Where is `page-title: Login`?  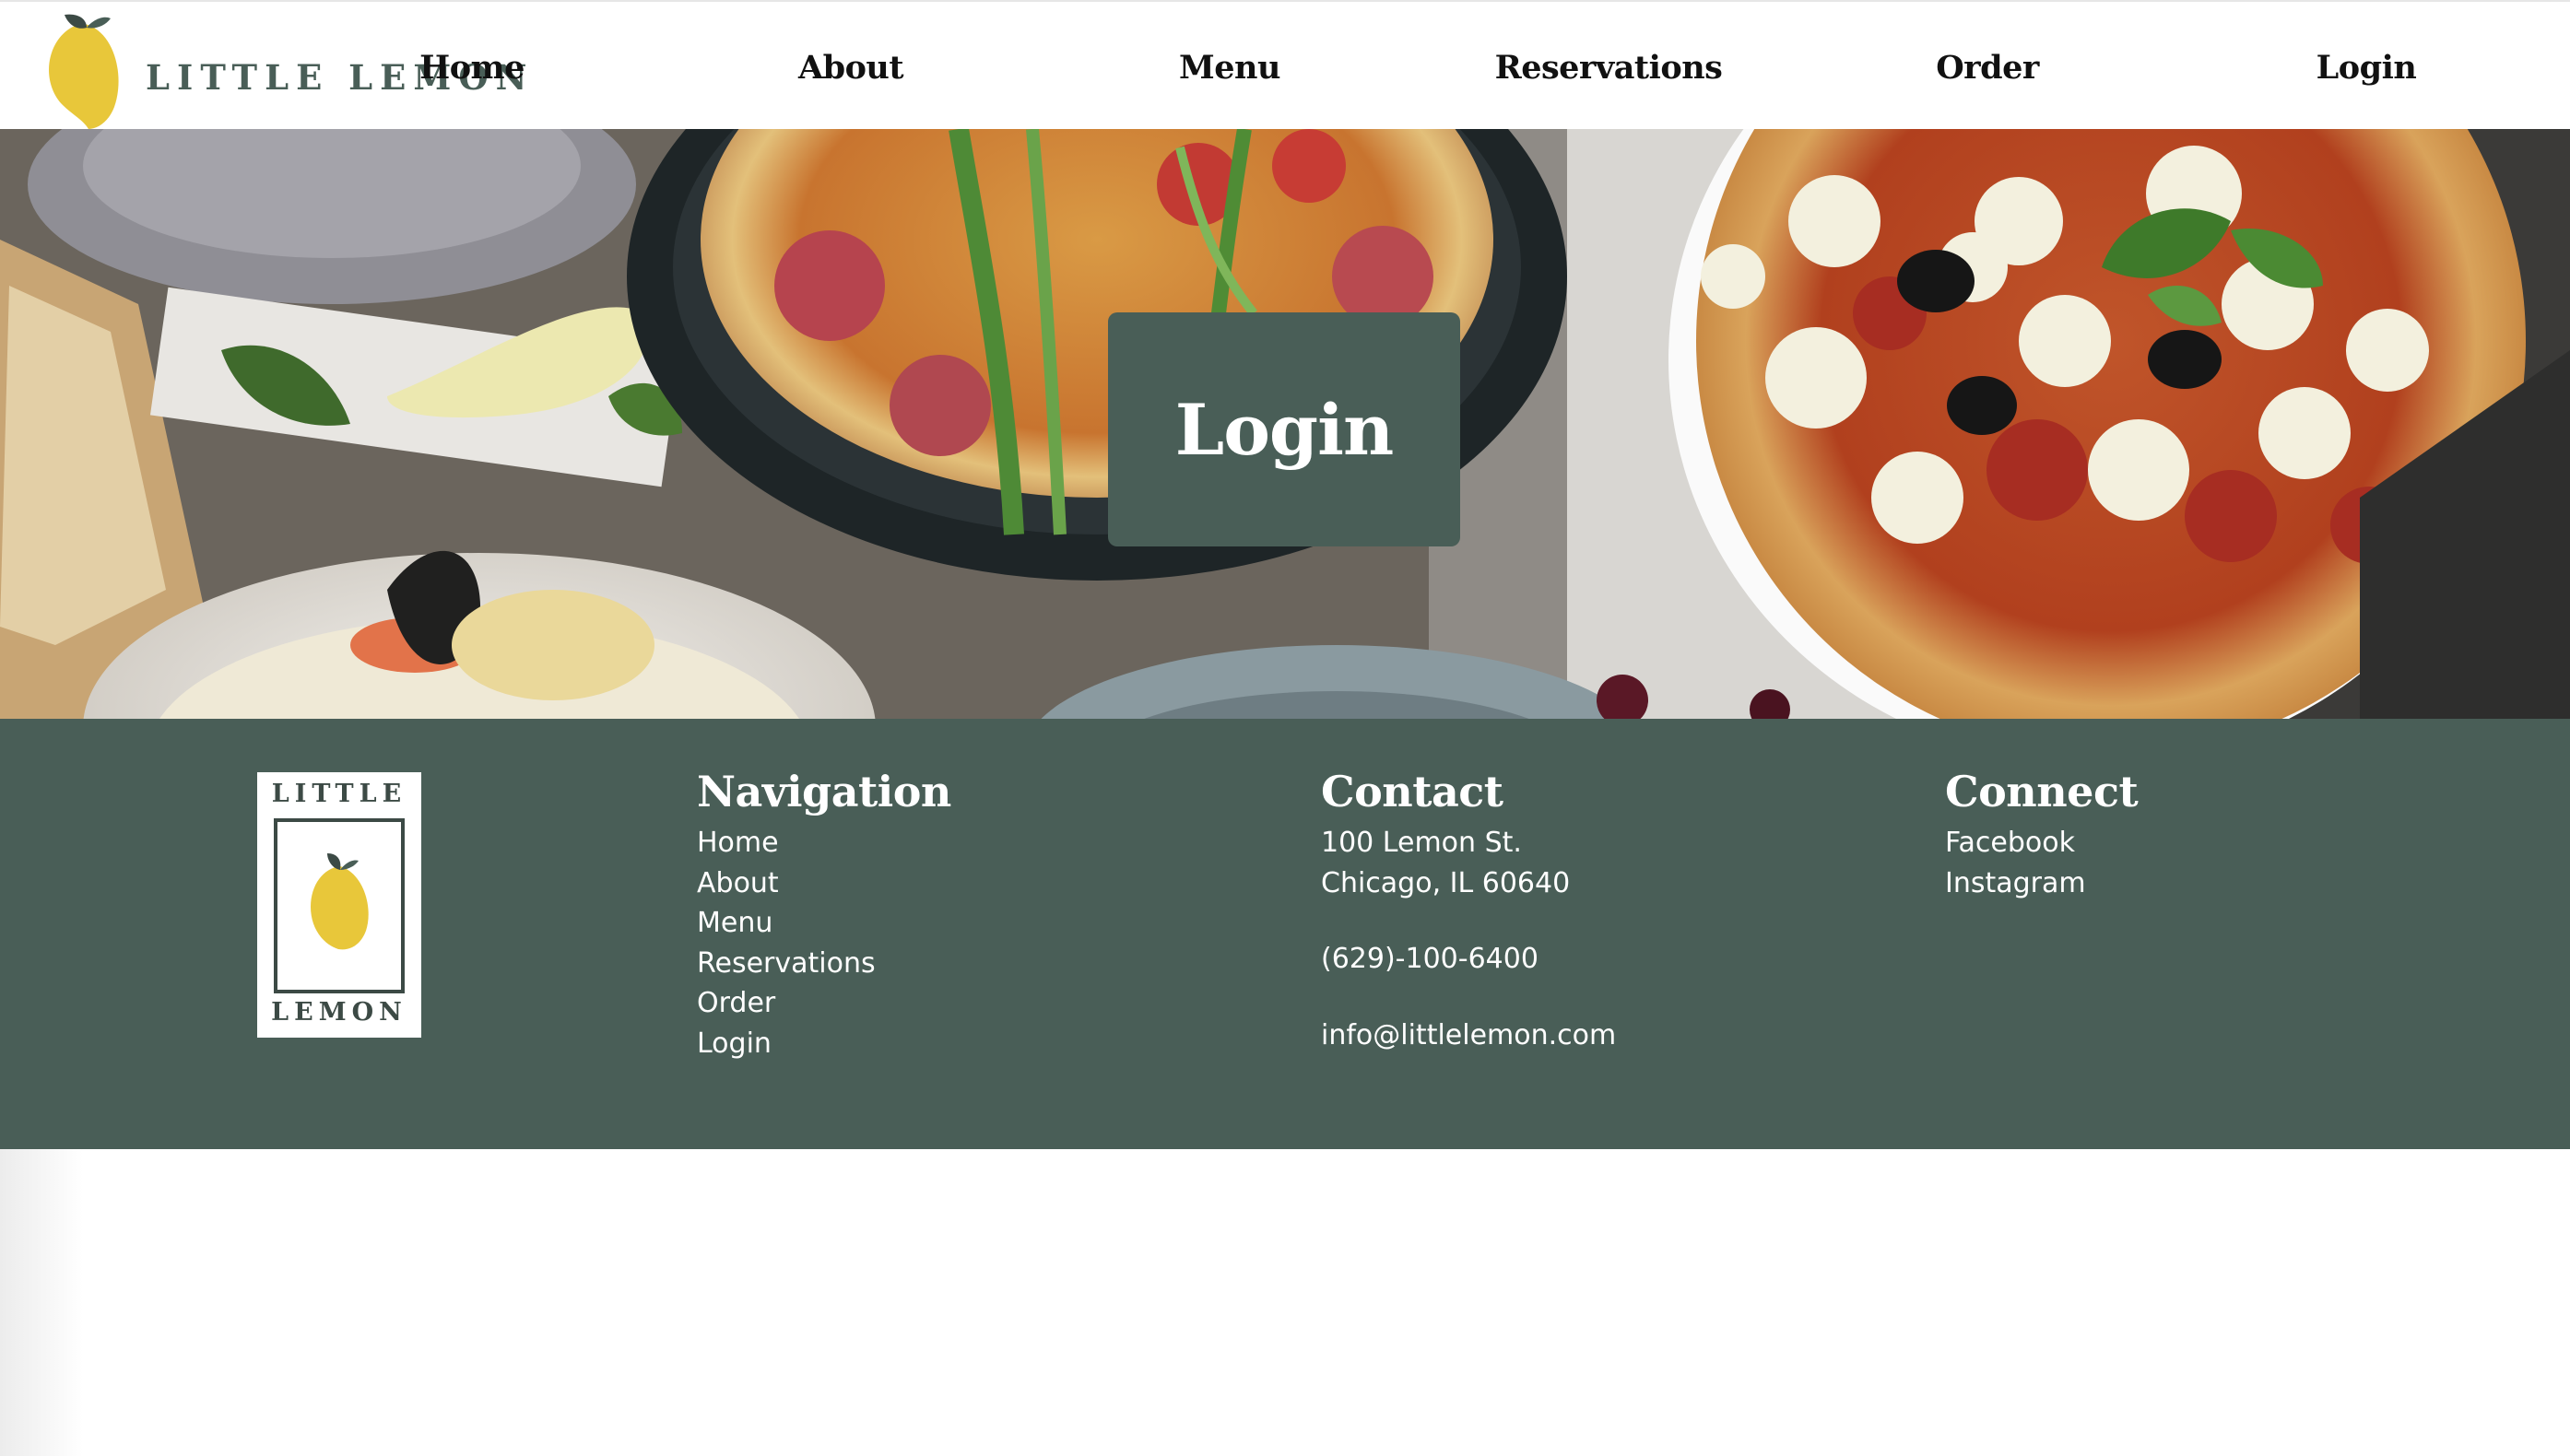 page-title: Login is located at coordinates (1284, 429).